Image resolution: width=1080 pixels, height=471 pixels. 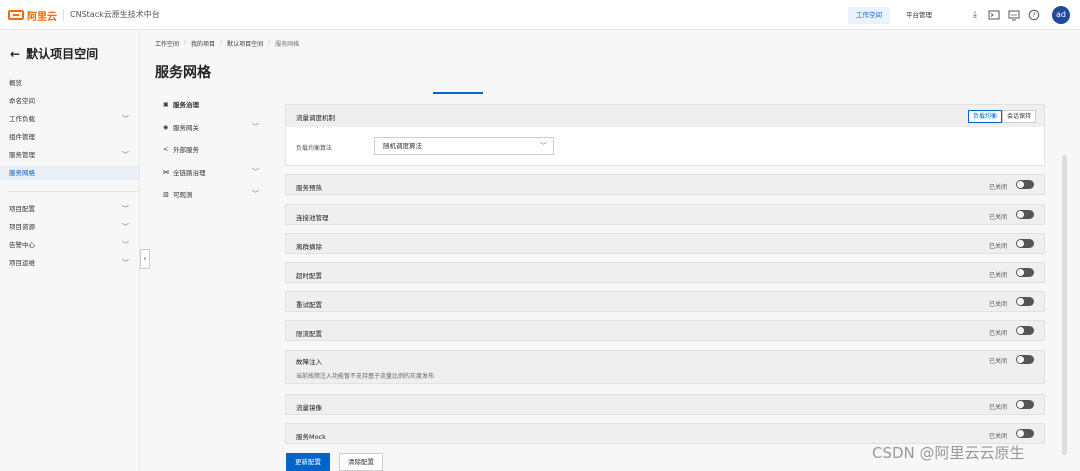 I want to click on mode-session-sticky-button: 会话保持, so click(x=1018, y=116).